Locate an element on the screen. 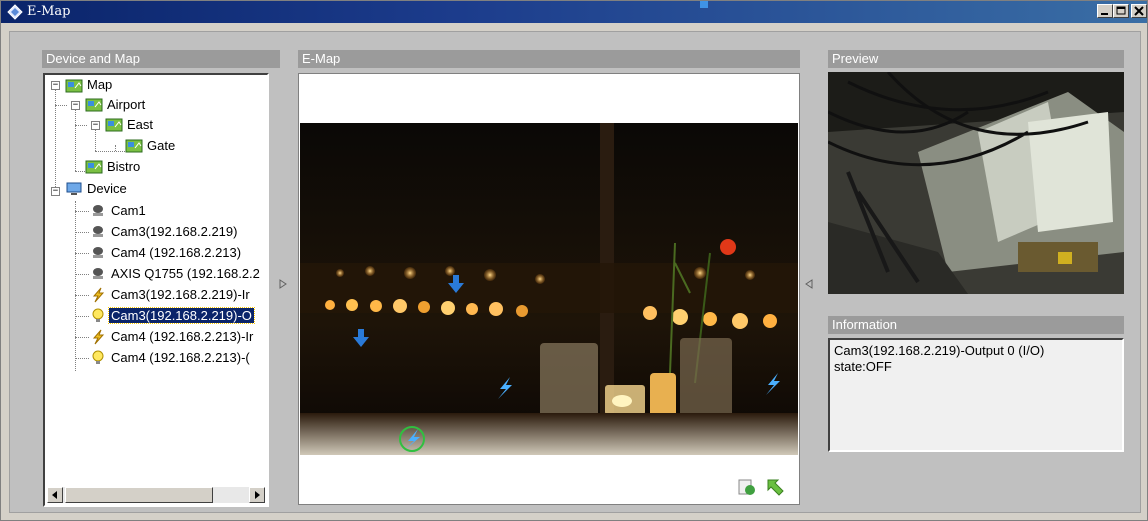 Image resolution: width=1148 pixels, height=521 pixels. tree-node-device: Device is located at coordinates (107, 189).